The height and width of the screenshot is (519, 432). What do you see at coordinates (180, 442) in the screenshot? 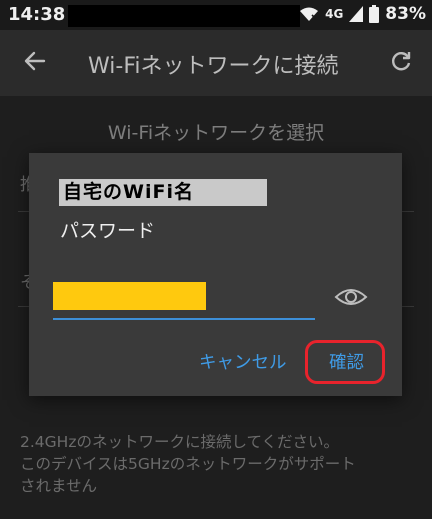
I see `frequency-note-line: 2.4GHzのネットワークに接続してください。` at bounding box center [180, 442].